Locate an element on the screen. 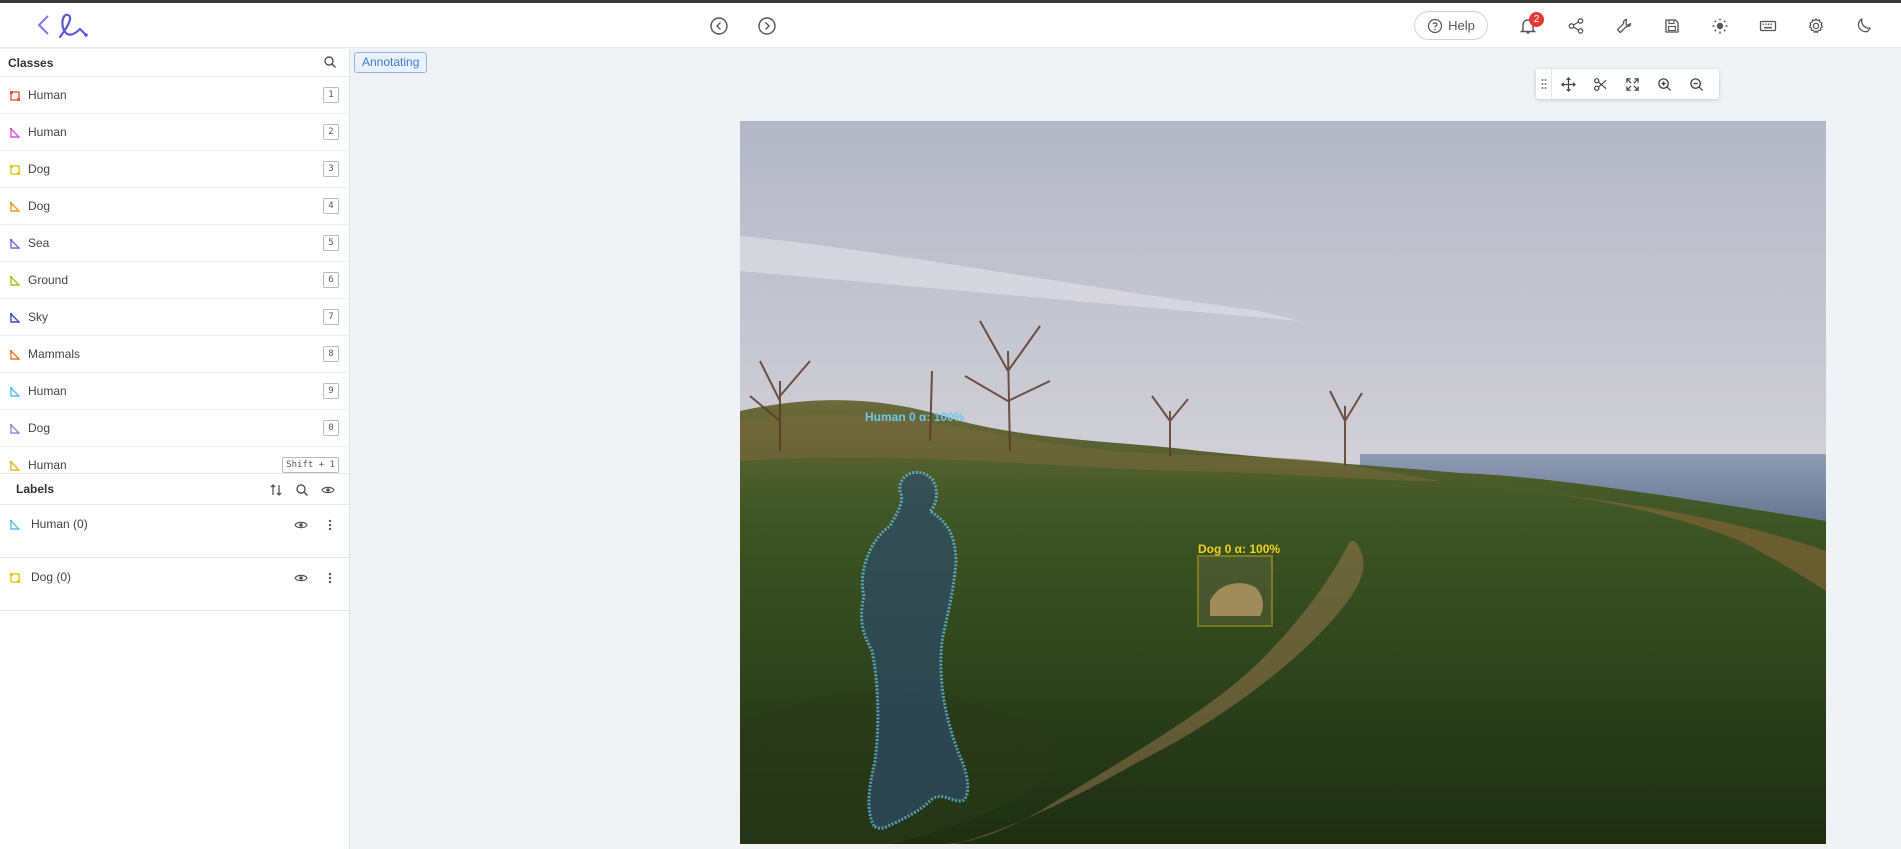 The image size is (1901, 849). class-row: Mammals 8 is located at coordinates (174, 354).